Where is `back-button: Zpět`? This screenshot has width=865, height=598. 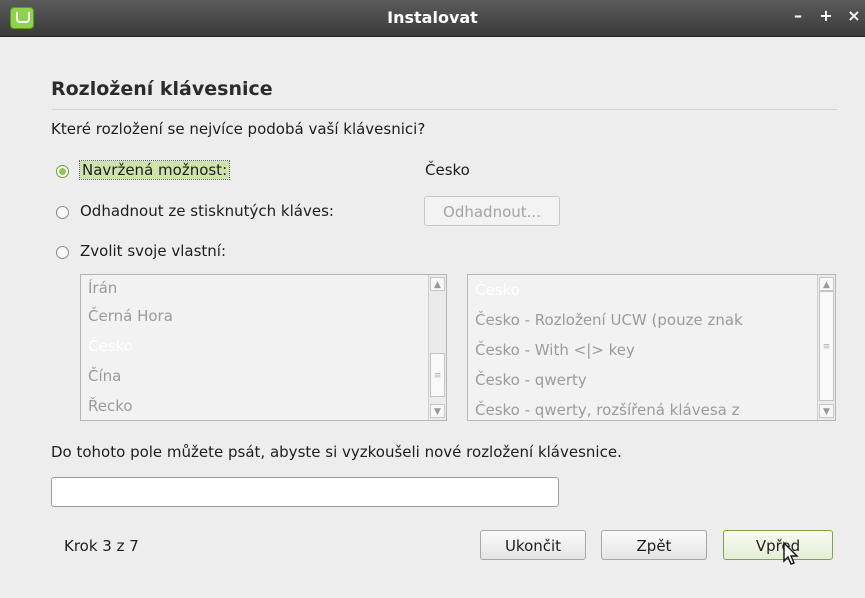 back-button: Zpět is located at coordinates (654, 545).